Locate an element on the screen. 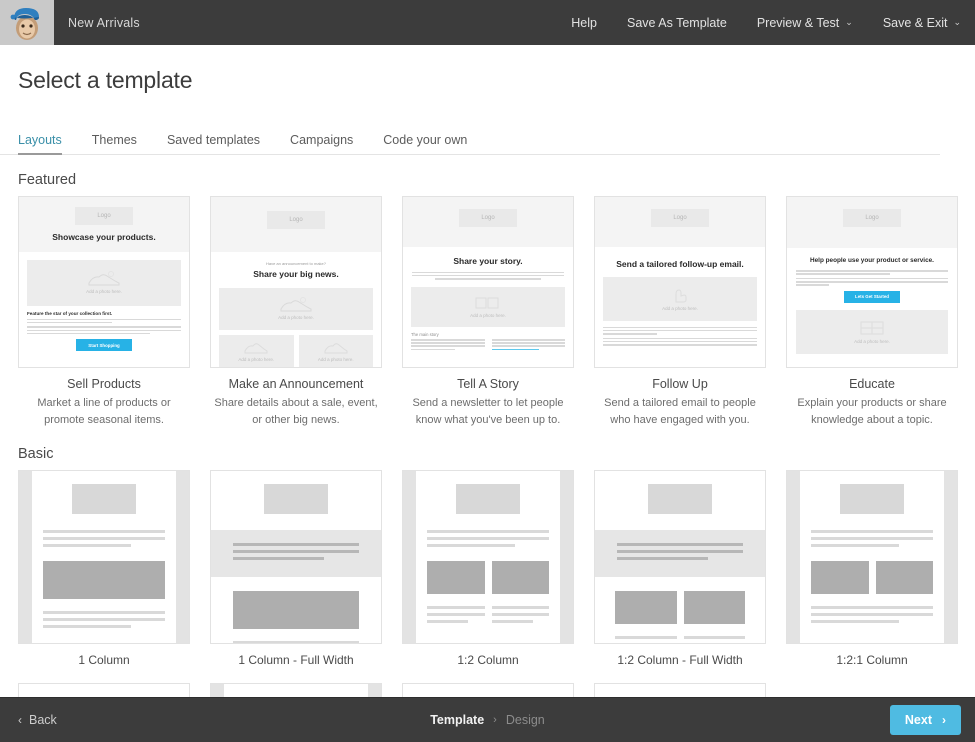 The width and height of the screenshot is (975, 742). breadcrumb: Template › Design is located at coordinates (487, 720).